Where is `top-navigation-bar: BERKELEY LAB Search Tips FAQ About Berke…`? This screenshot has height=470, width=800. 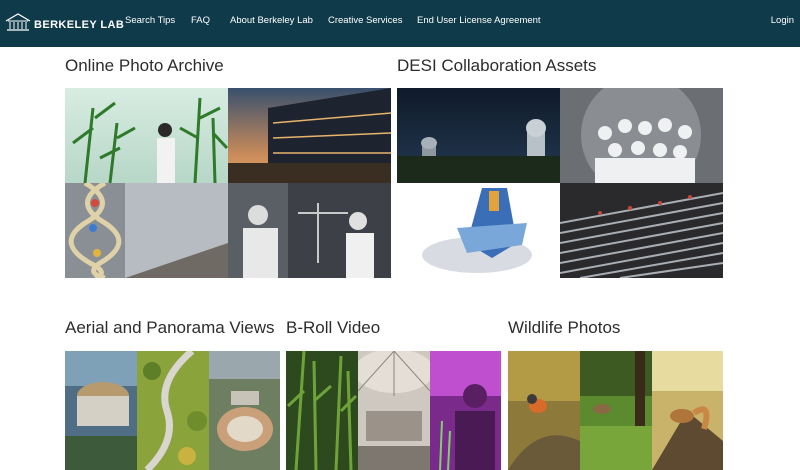
top-navigation-bar: BERKELEY LAB Search Tips FAQ About Berke… is located at coordinates (400, 23).